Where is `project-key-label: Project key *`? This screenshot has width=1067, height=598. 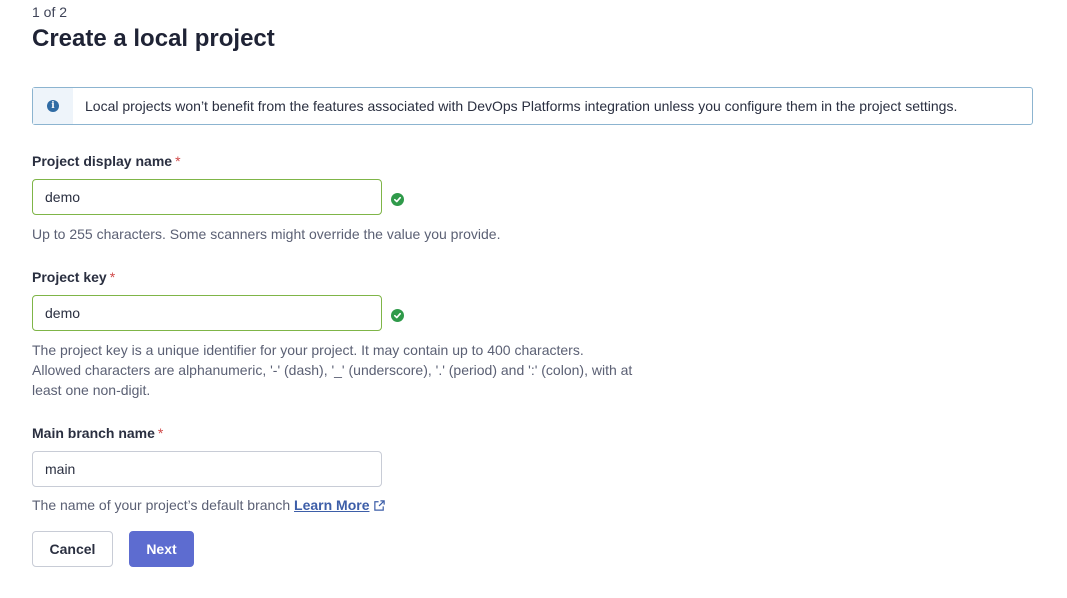 project-key-label: Project key * is located at coordinates (73, 277).